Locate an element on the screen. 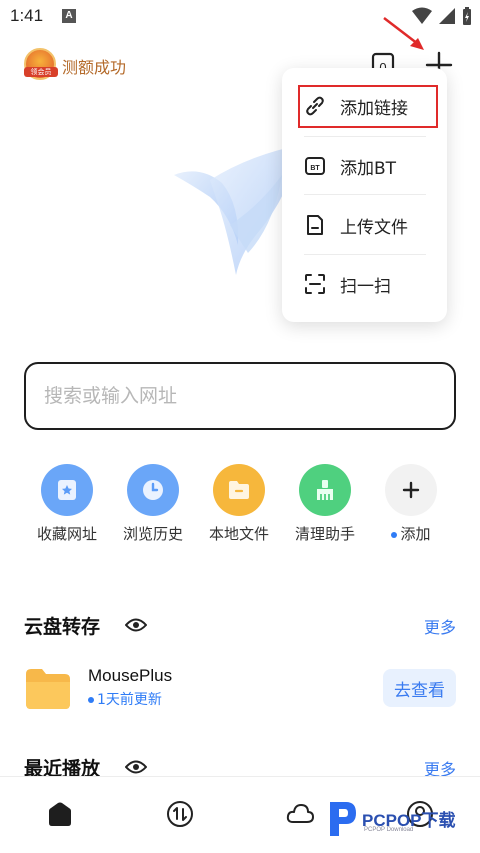 This screenshot has height=853, width=480. battery-icon is located at coordinates (467, 16).